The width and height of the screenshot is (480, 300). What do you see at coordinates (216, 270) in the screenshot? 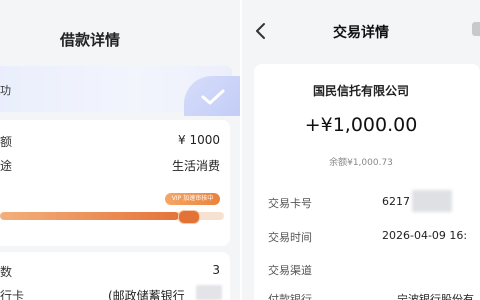
I see `installments-value: 3` at bounding box center [216, 270].